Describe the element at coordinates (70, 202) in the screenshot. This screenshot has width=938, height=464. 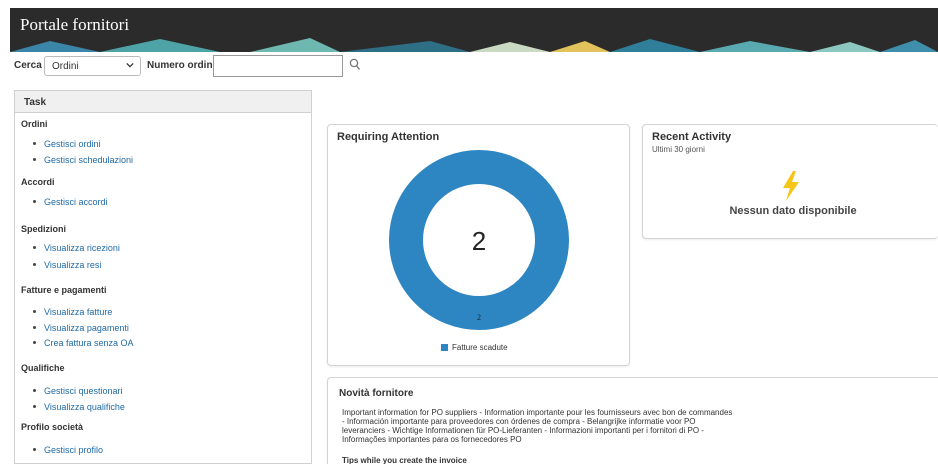
I see `task-link-gestisci-accordi: Gestisci accordi` at that location.